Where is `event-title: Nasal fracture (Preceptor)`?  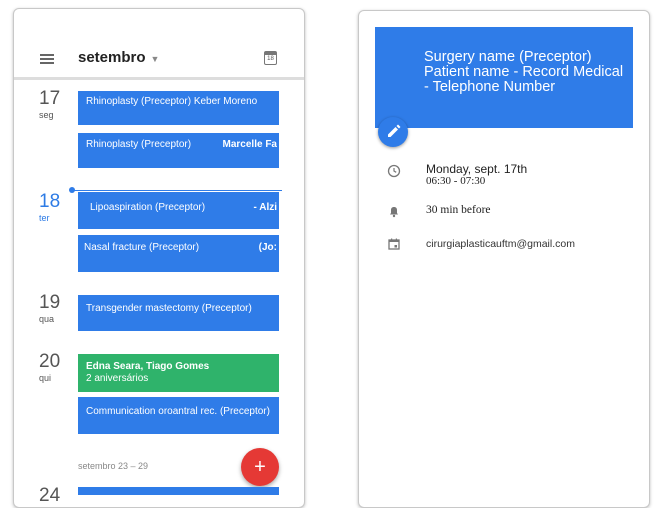 event-title: Nasal fracture (Preceptor) is located at coordinates (142, 247).